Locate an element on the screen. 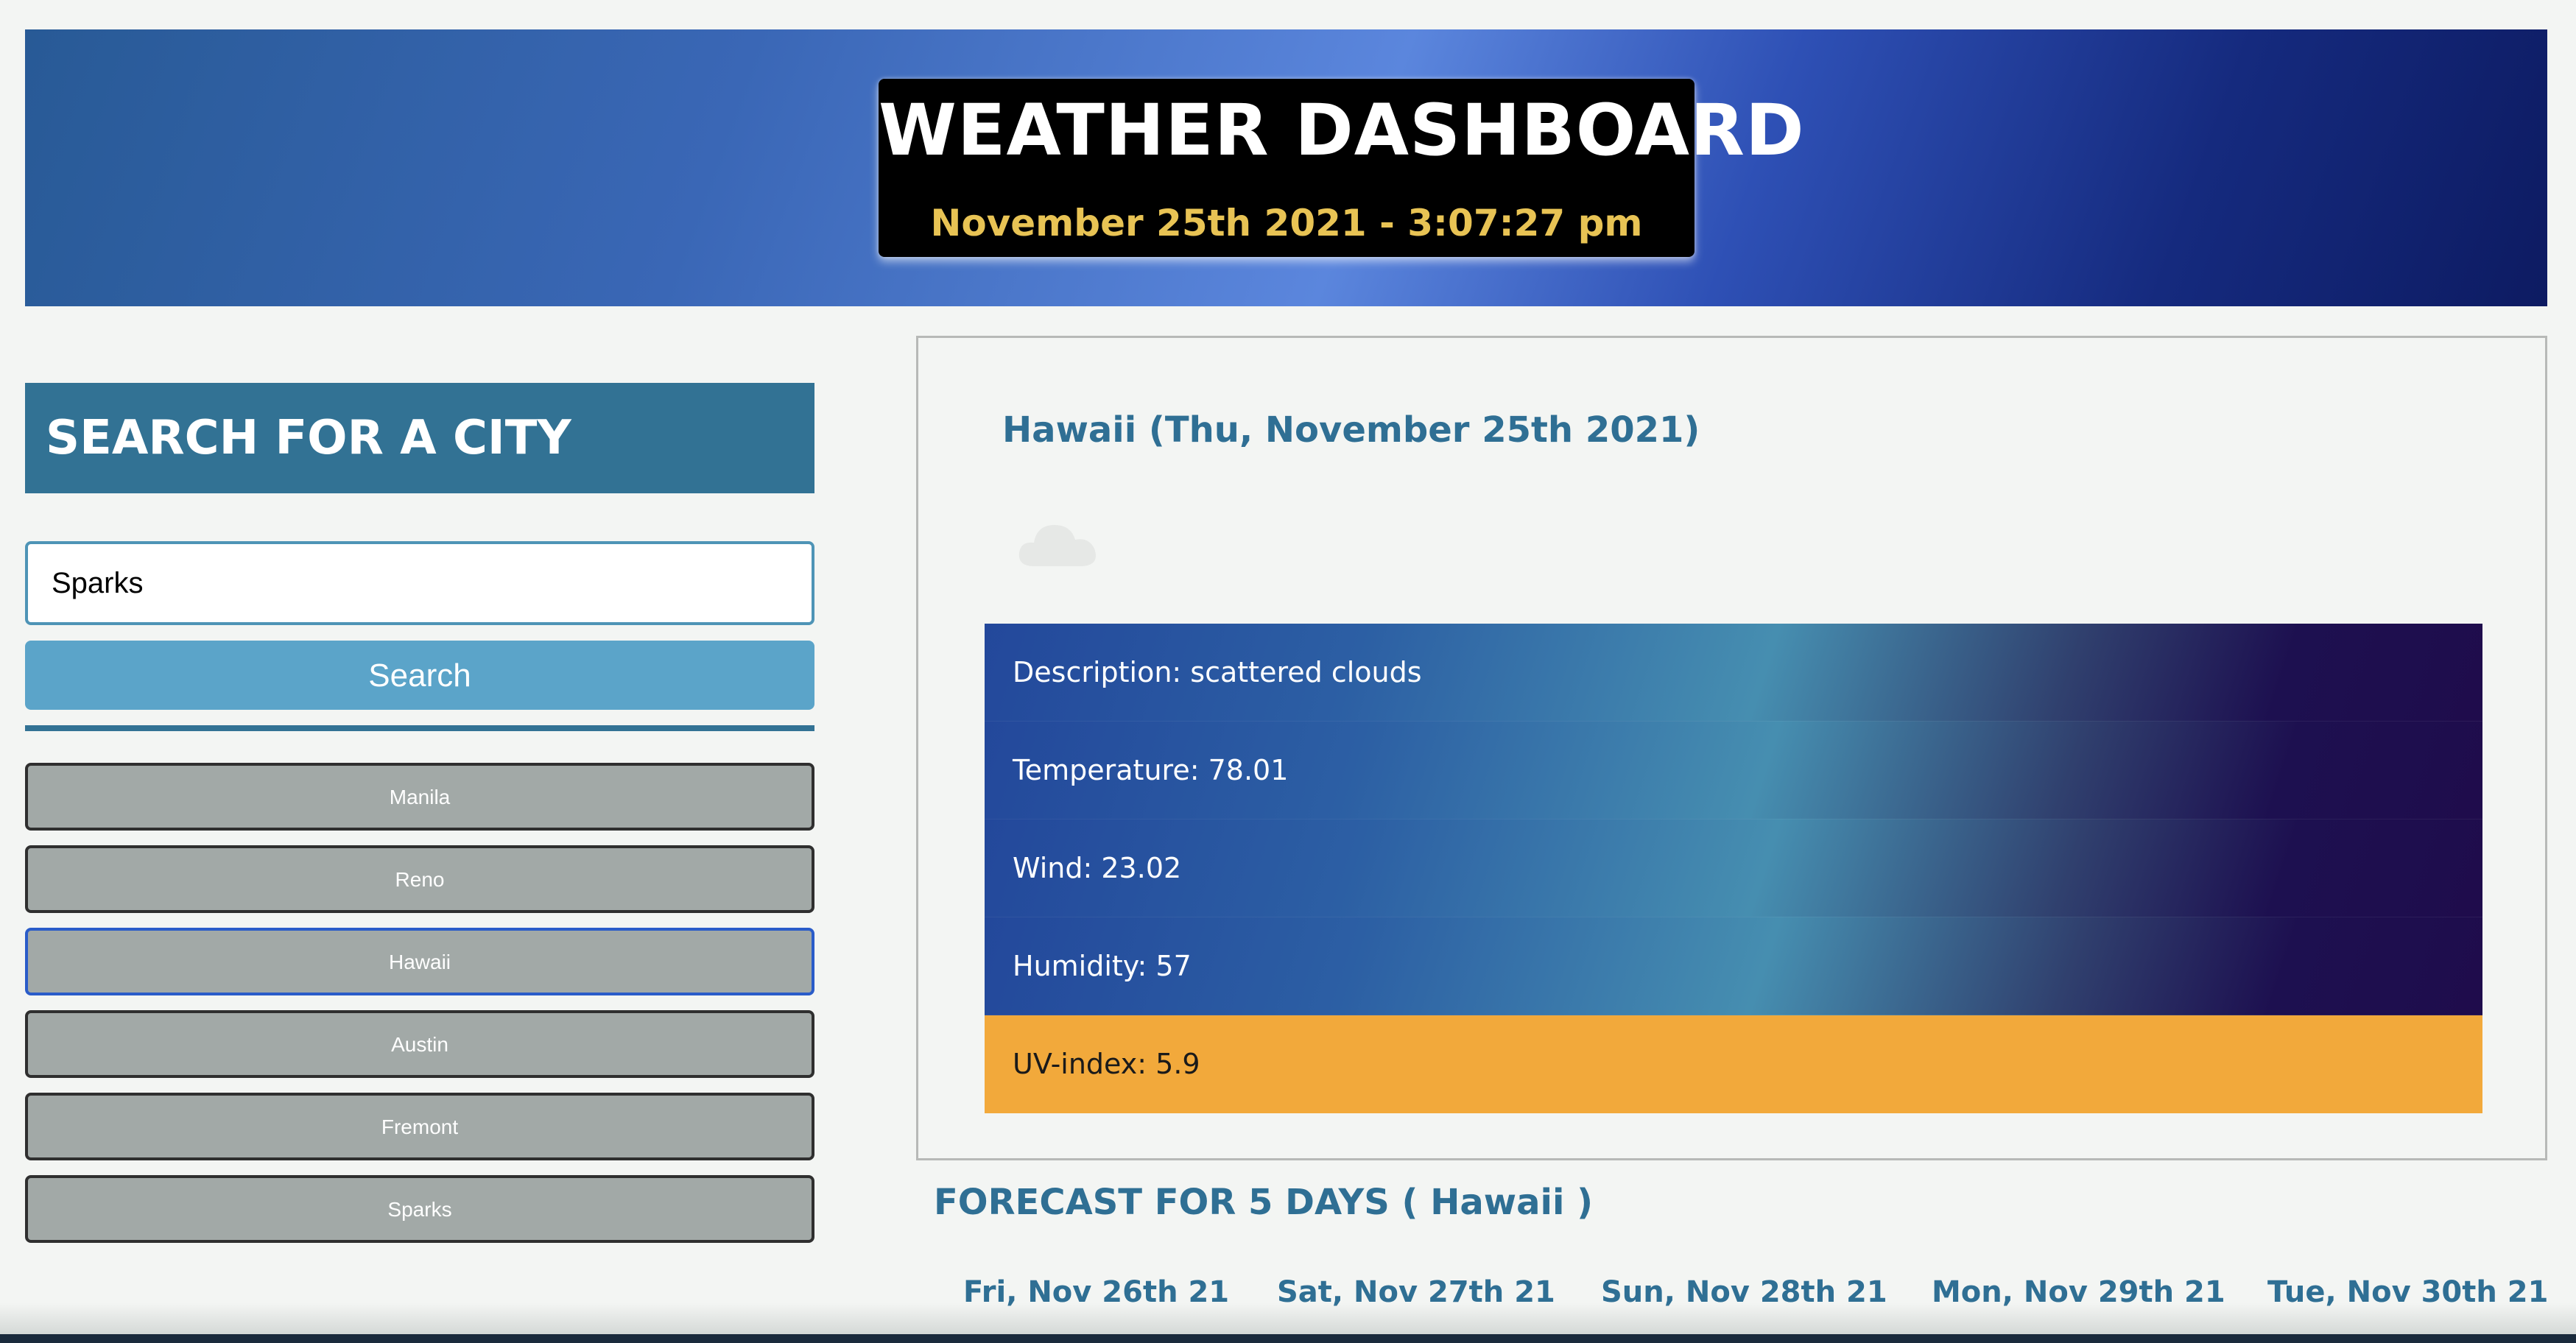 The width and height of the screenshot is (2576, 1343). uv-index-row: UV-index: 5.9 is located at coordinates (1733, 1064).